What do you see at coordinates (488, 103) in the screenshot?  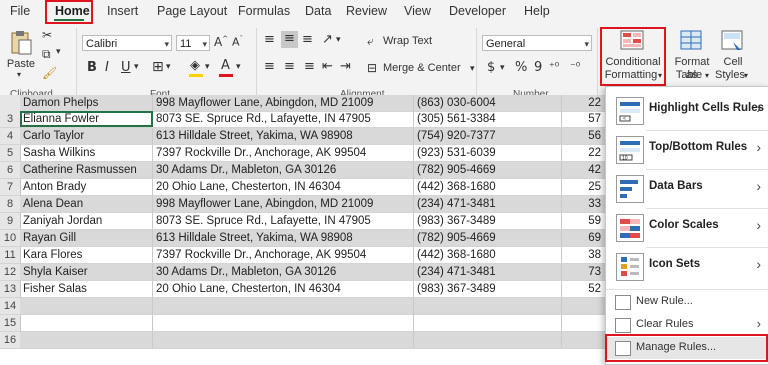 I see `cell-phone: (863) 030-6004` at bounding box center [488, 103].